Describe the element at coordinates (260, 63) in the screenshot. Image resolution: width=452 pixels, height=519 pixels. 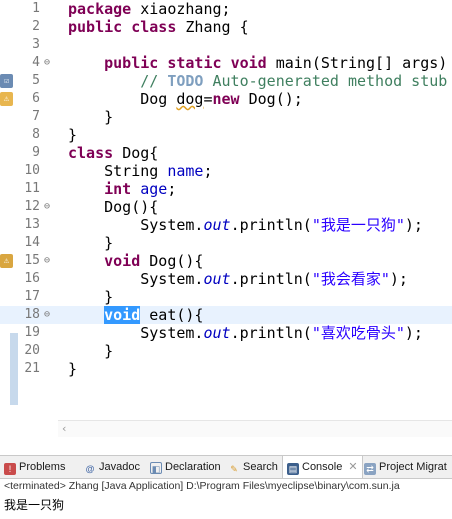
I see `code-text: public static void main(String[] args) {` at that location.